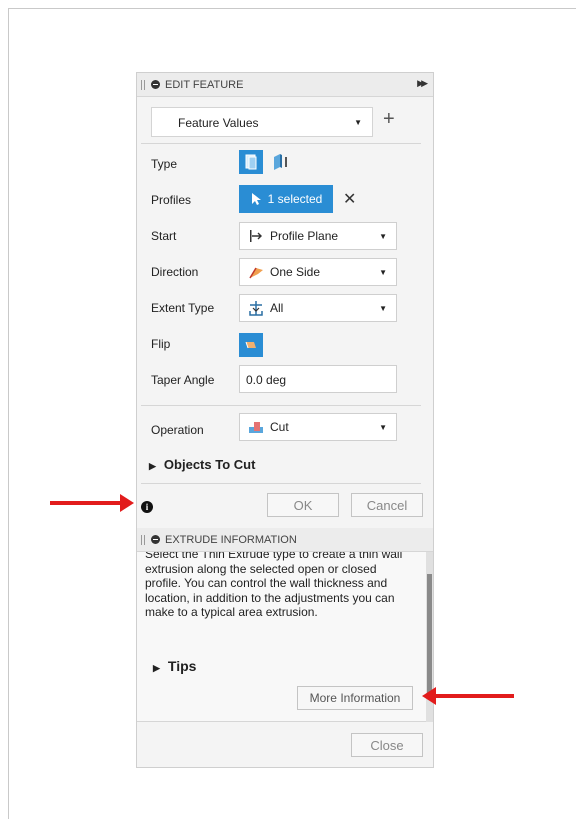 The image size is (576, 819). What do you see at coordinates (349, 199) in the screenshot?
I see `clear-selection-icon: ✕` at bounding box center [349, 199].